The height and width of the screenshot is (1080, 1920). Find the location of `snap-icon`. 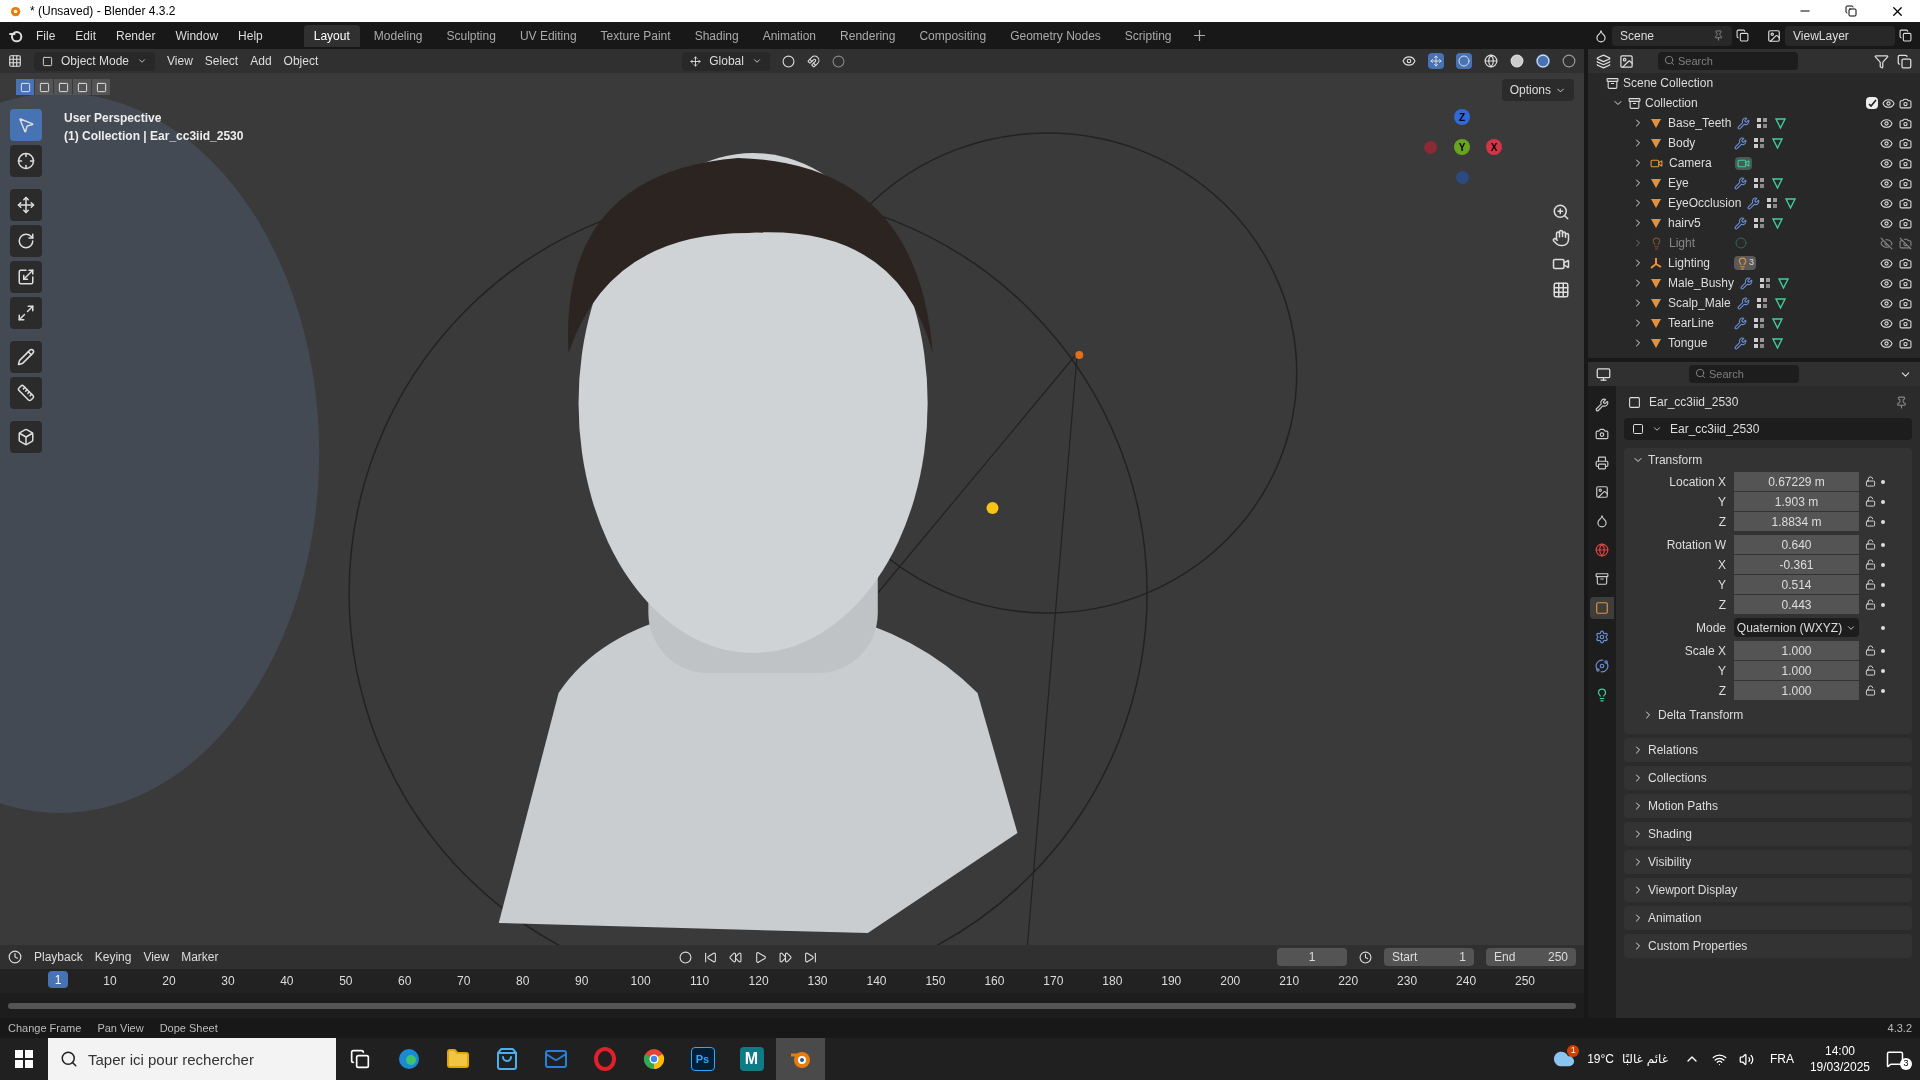

snap-icon is located at coordinates (813, 61).